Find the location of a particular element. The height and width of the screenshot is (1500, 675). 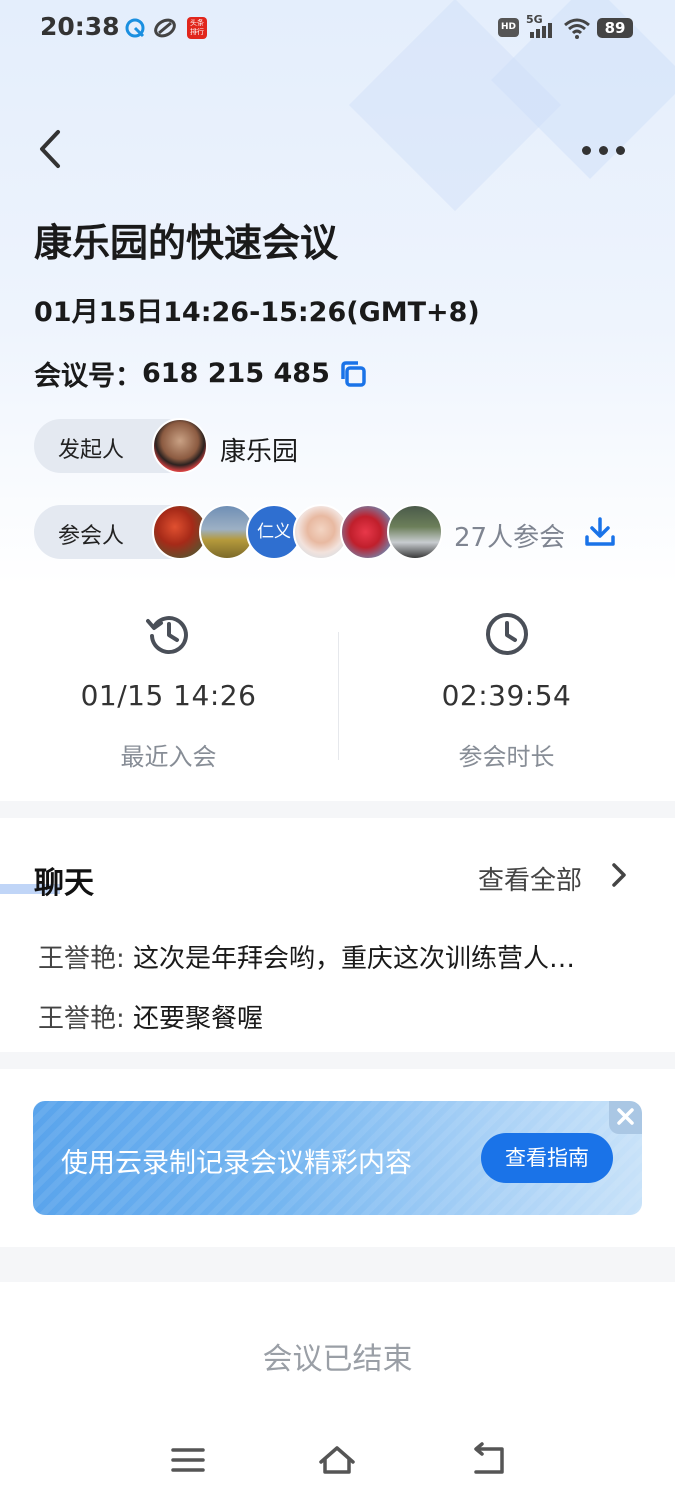

qq-browser-icon is located at coordinates (135, 28).